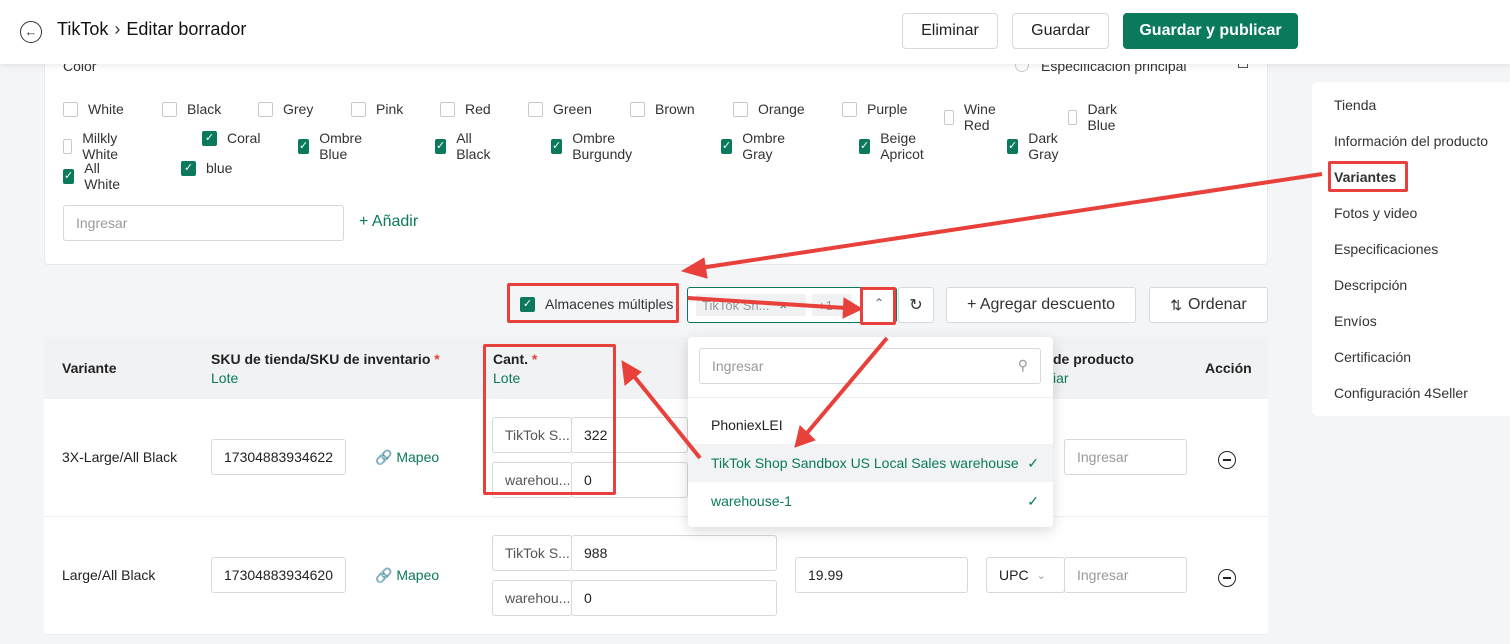  Describe the element at coordinates (278, 575) in the screenshot. I see `sku-input: 17304883934620` at that location.